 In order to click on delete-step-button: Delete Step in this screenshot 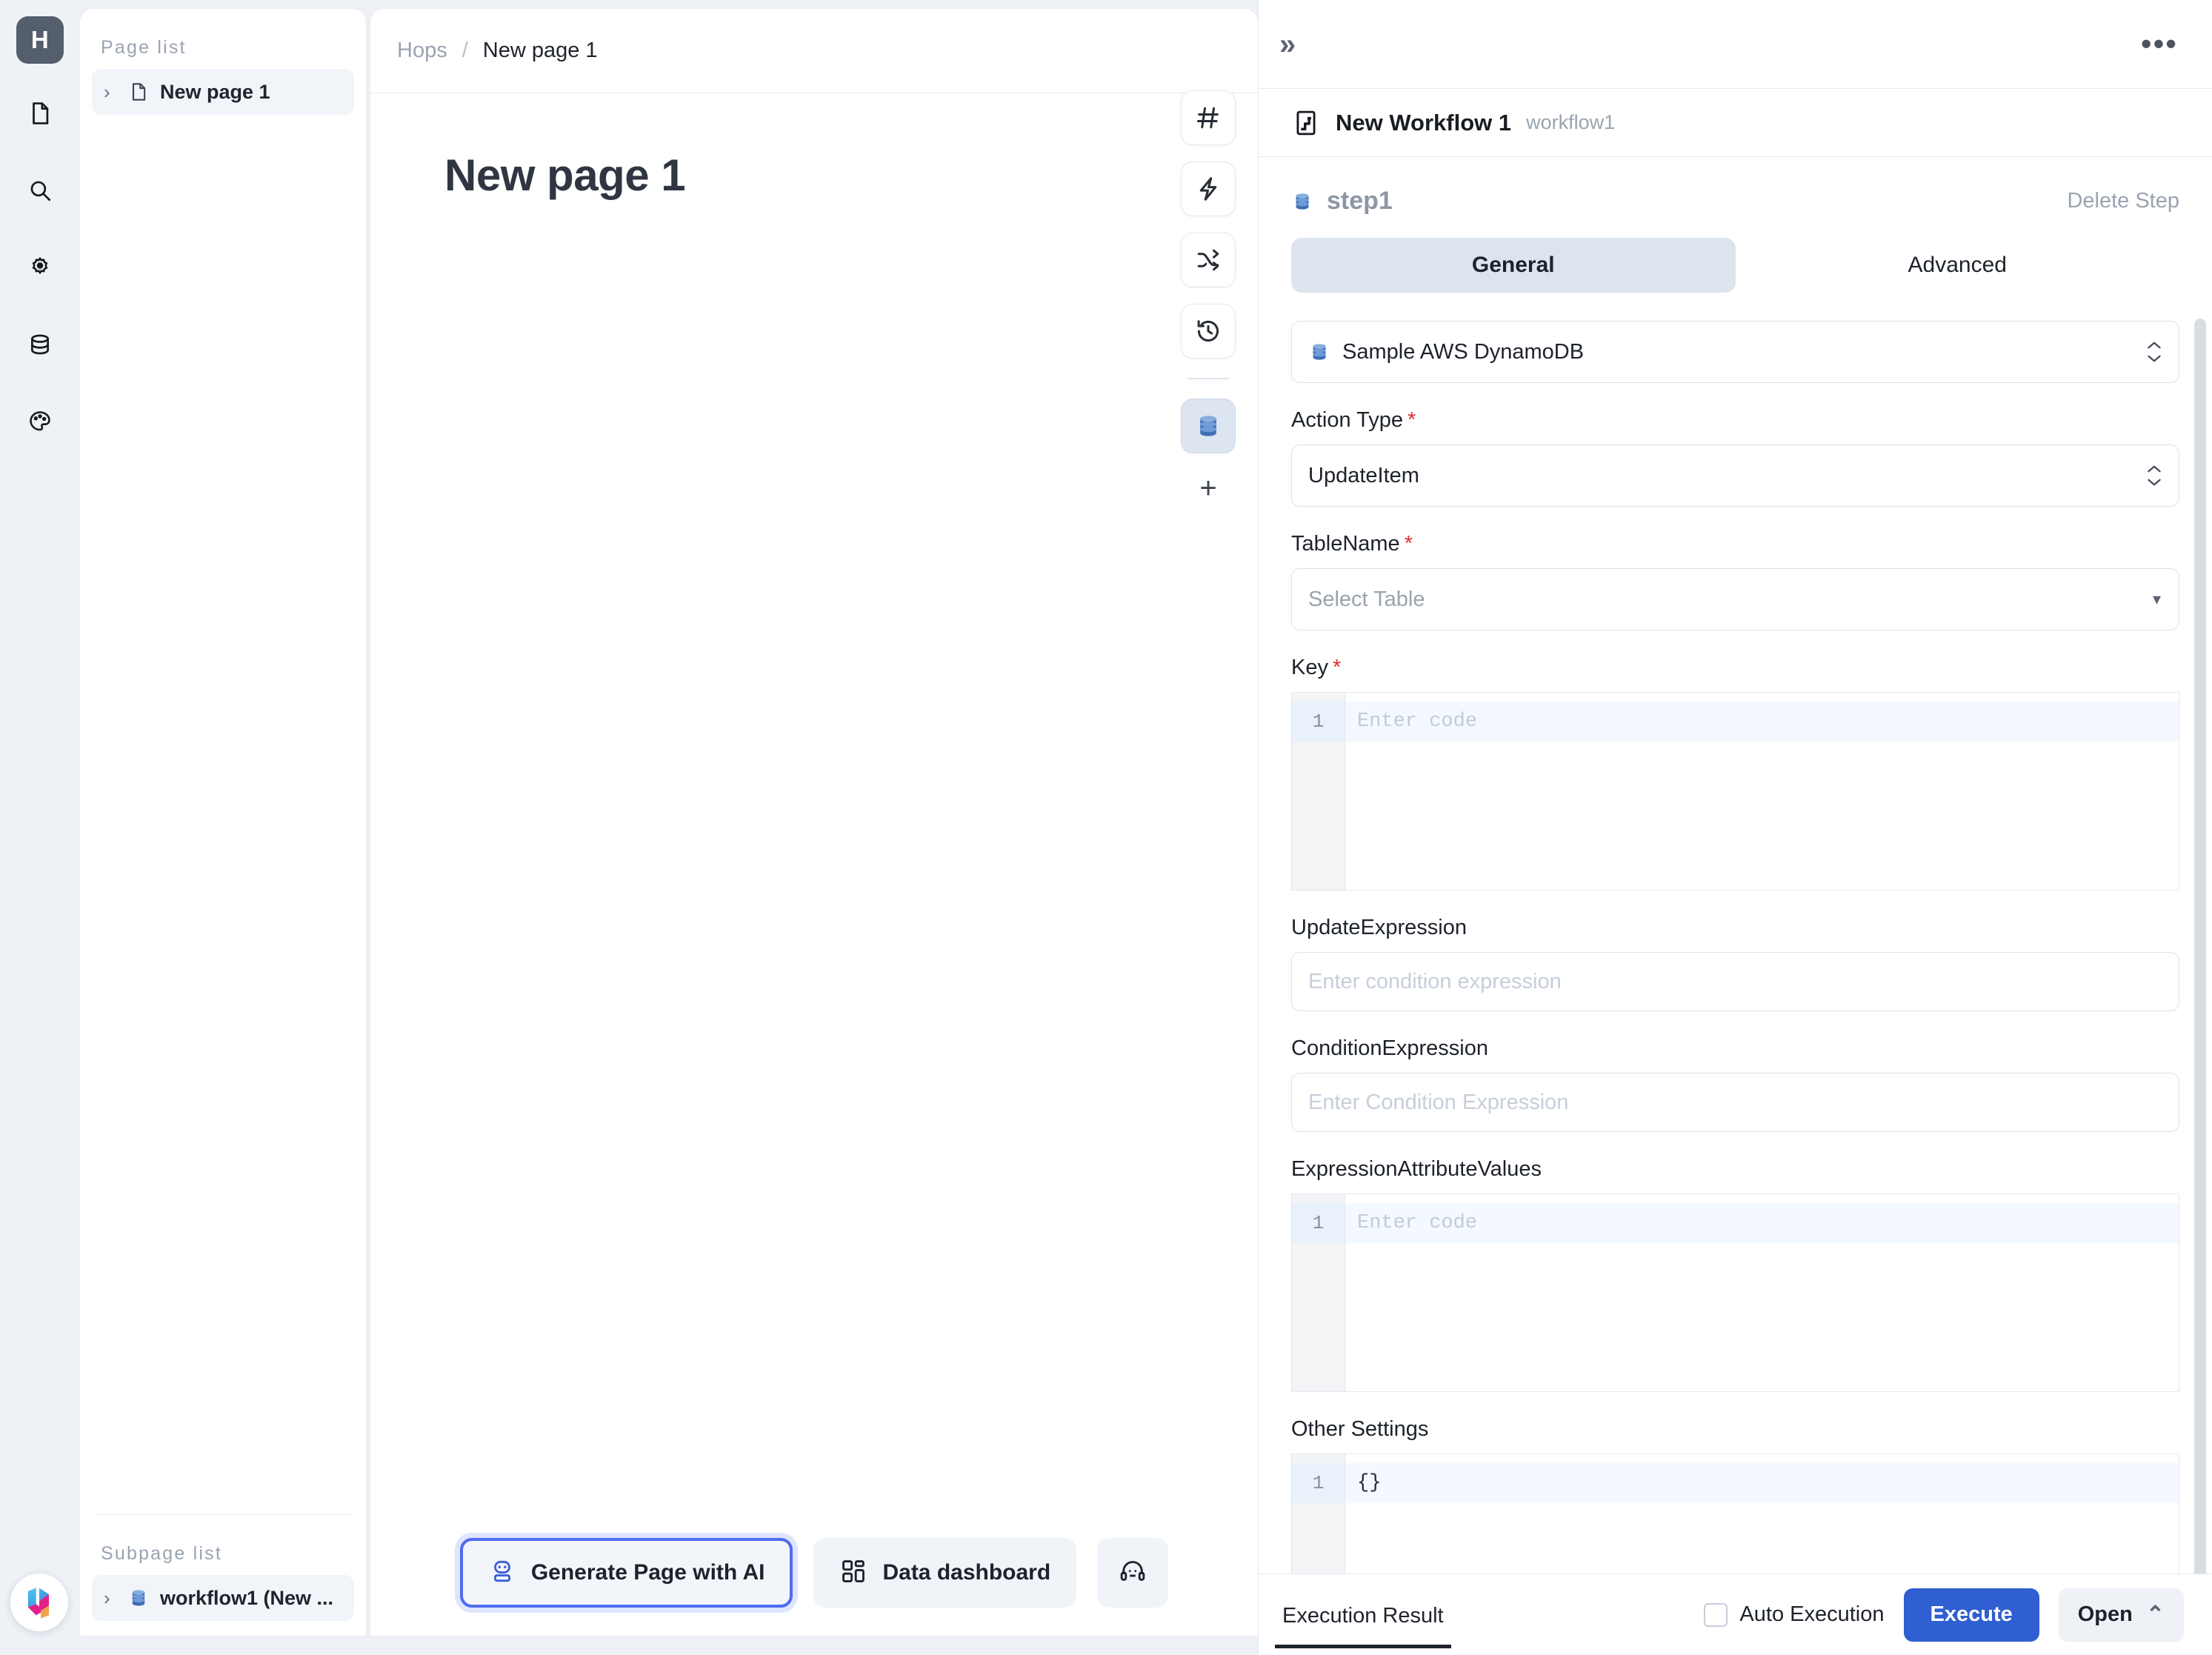, I will do `click(2123, 201)`.